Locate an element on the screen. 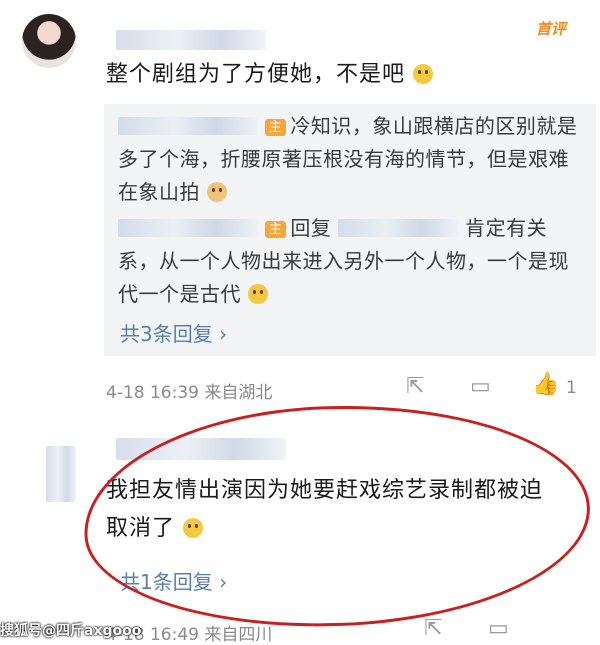  fist-emoji-icon is located at coordinates (216, 192).